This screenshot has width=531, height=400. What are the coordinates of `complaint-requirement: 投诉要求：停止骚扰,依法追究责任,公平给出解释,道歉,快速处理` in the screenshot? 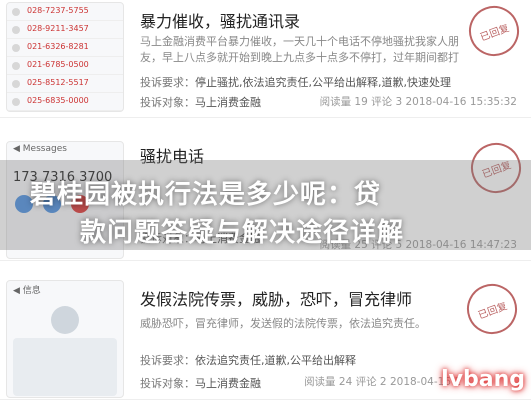 It's located at (295, 82).